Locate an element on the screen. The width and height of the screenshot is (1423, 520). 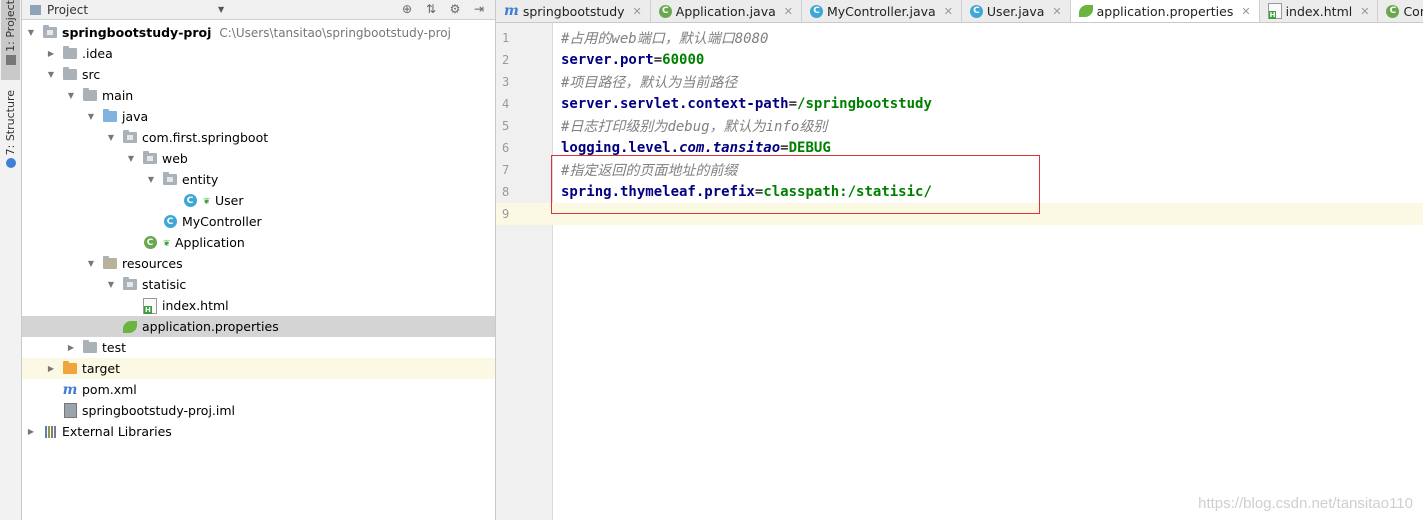
structure-tool-tab-label: 7: Structure is located at coordinates (10, 123).